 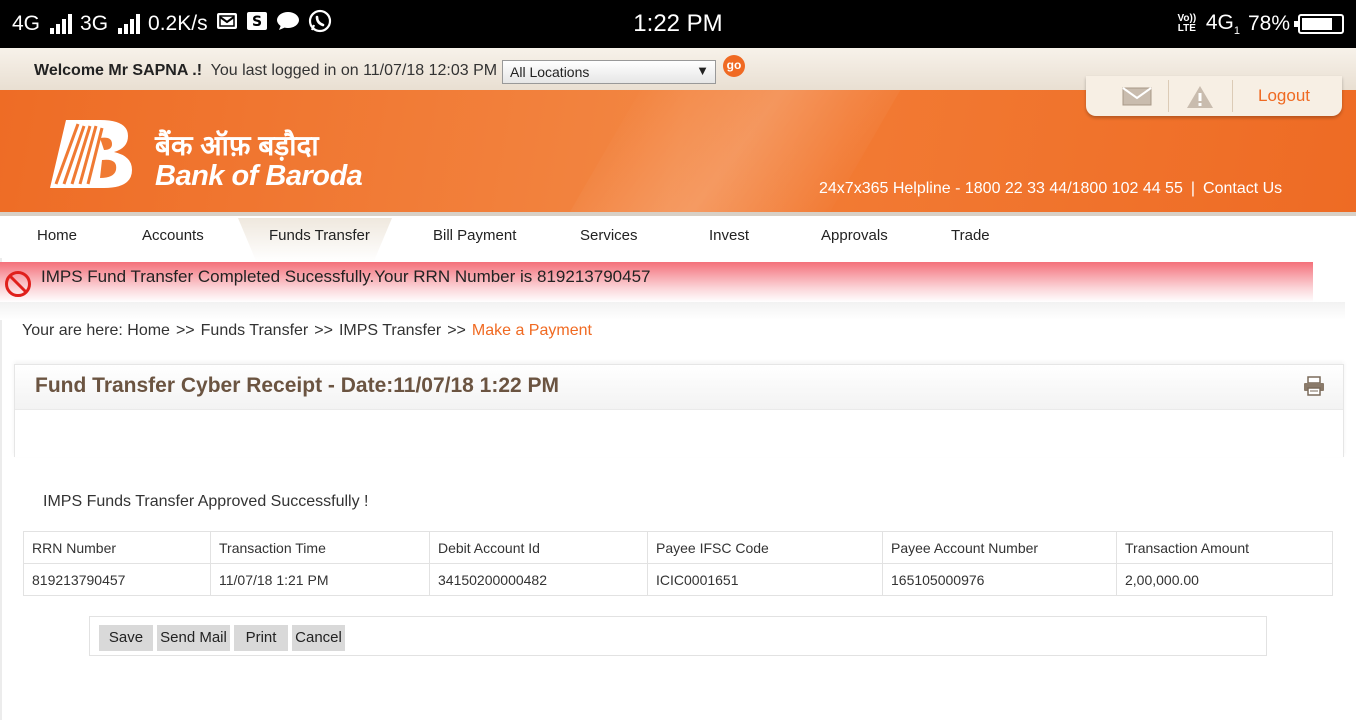 I want to click on contact-us-link: Contact Us, so click(x=1242, y=188).